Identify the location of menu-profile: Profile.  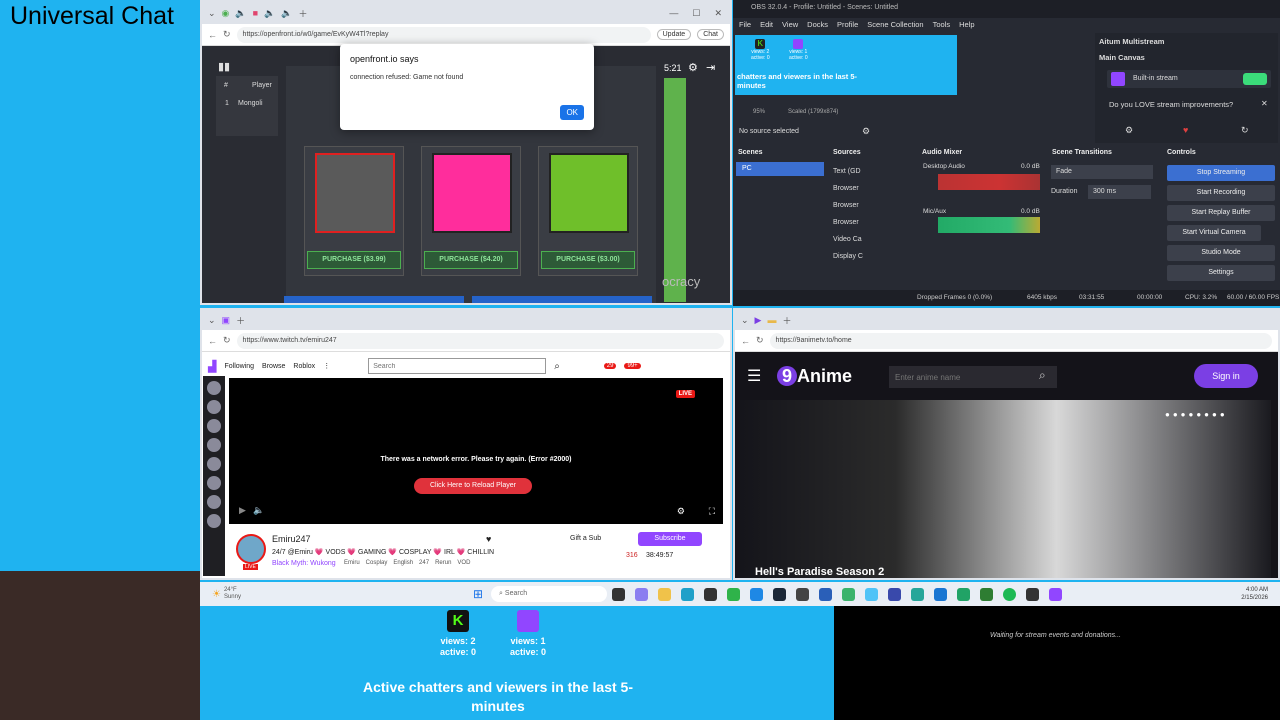
(847, 24).